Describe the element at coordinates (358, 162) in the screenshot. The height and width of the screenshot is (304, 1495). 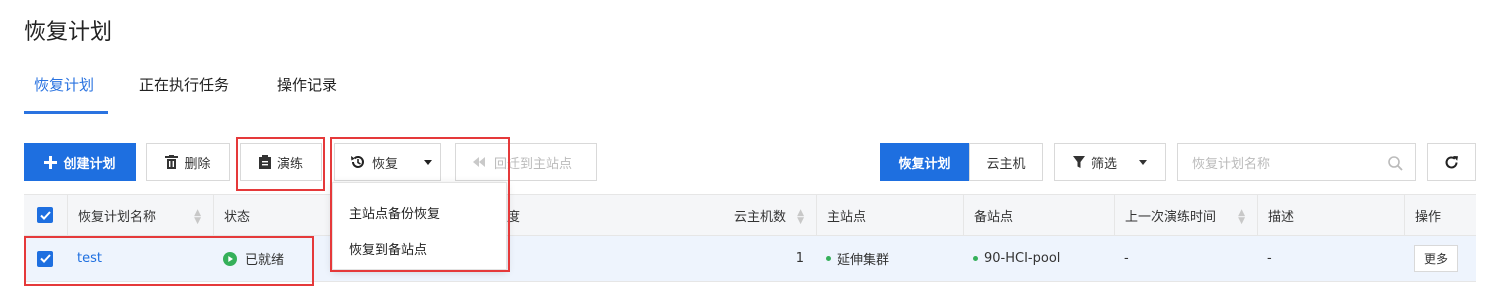
I see `history-icon` at that location.